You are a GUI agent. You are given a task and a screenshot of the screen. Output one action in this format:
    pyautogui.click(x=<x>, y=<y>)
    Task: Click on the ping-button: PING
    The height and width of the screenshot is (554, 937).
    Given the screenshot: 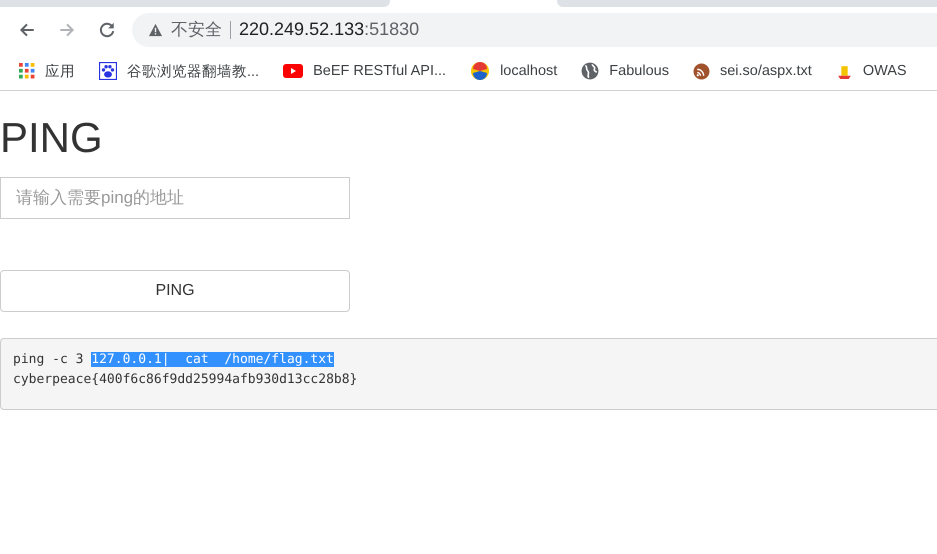 What is the action you would take?
    pyautogui.click(x=175, y=291)
    